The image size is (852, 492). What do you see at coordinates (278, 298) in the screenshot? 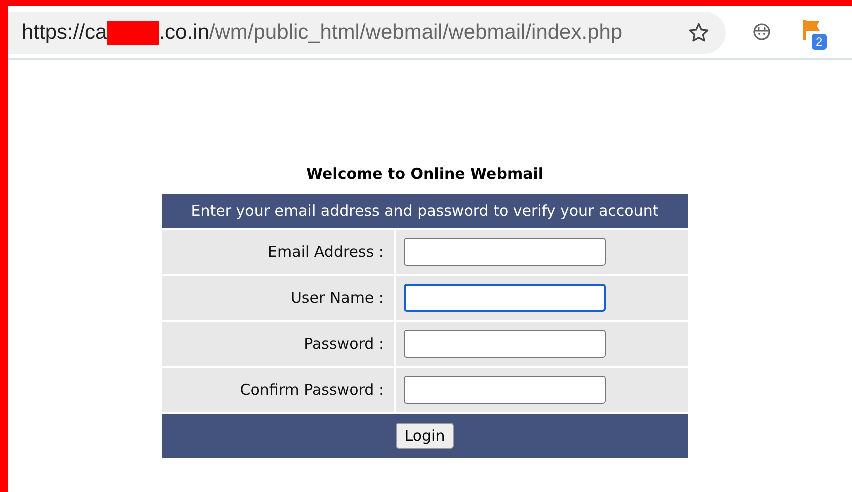
I see `field-label: User Name :` at bounding box center [278, 298].